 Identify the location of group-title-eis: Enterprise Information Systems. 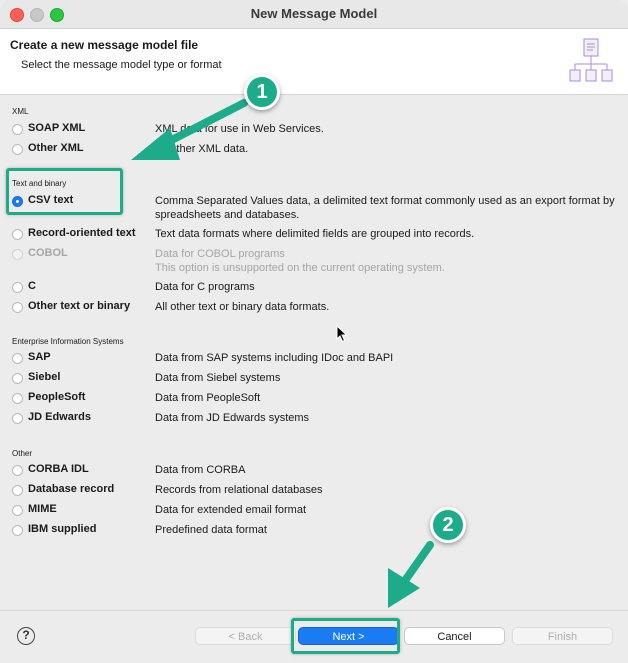
(68, 341).